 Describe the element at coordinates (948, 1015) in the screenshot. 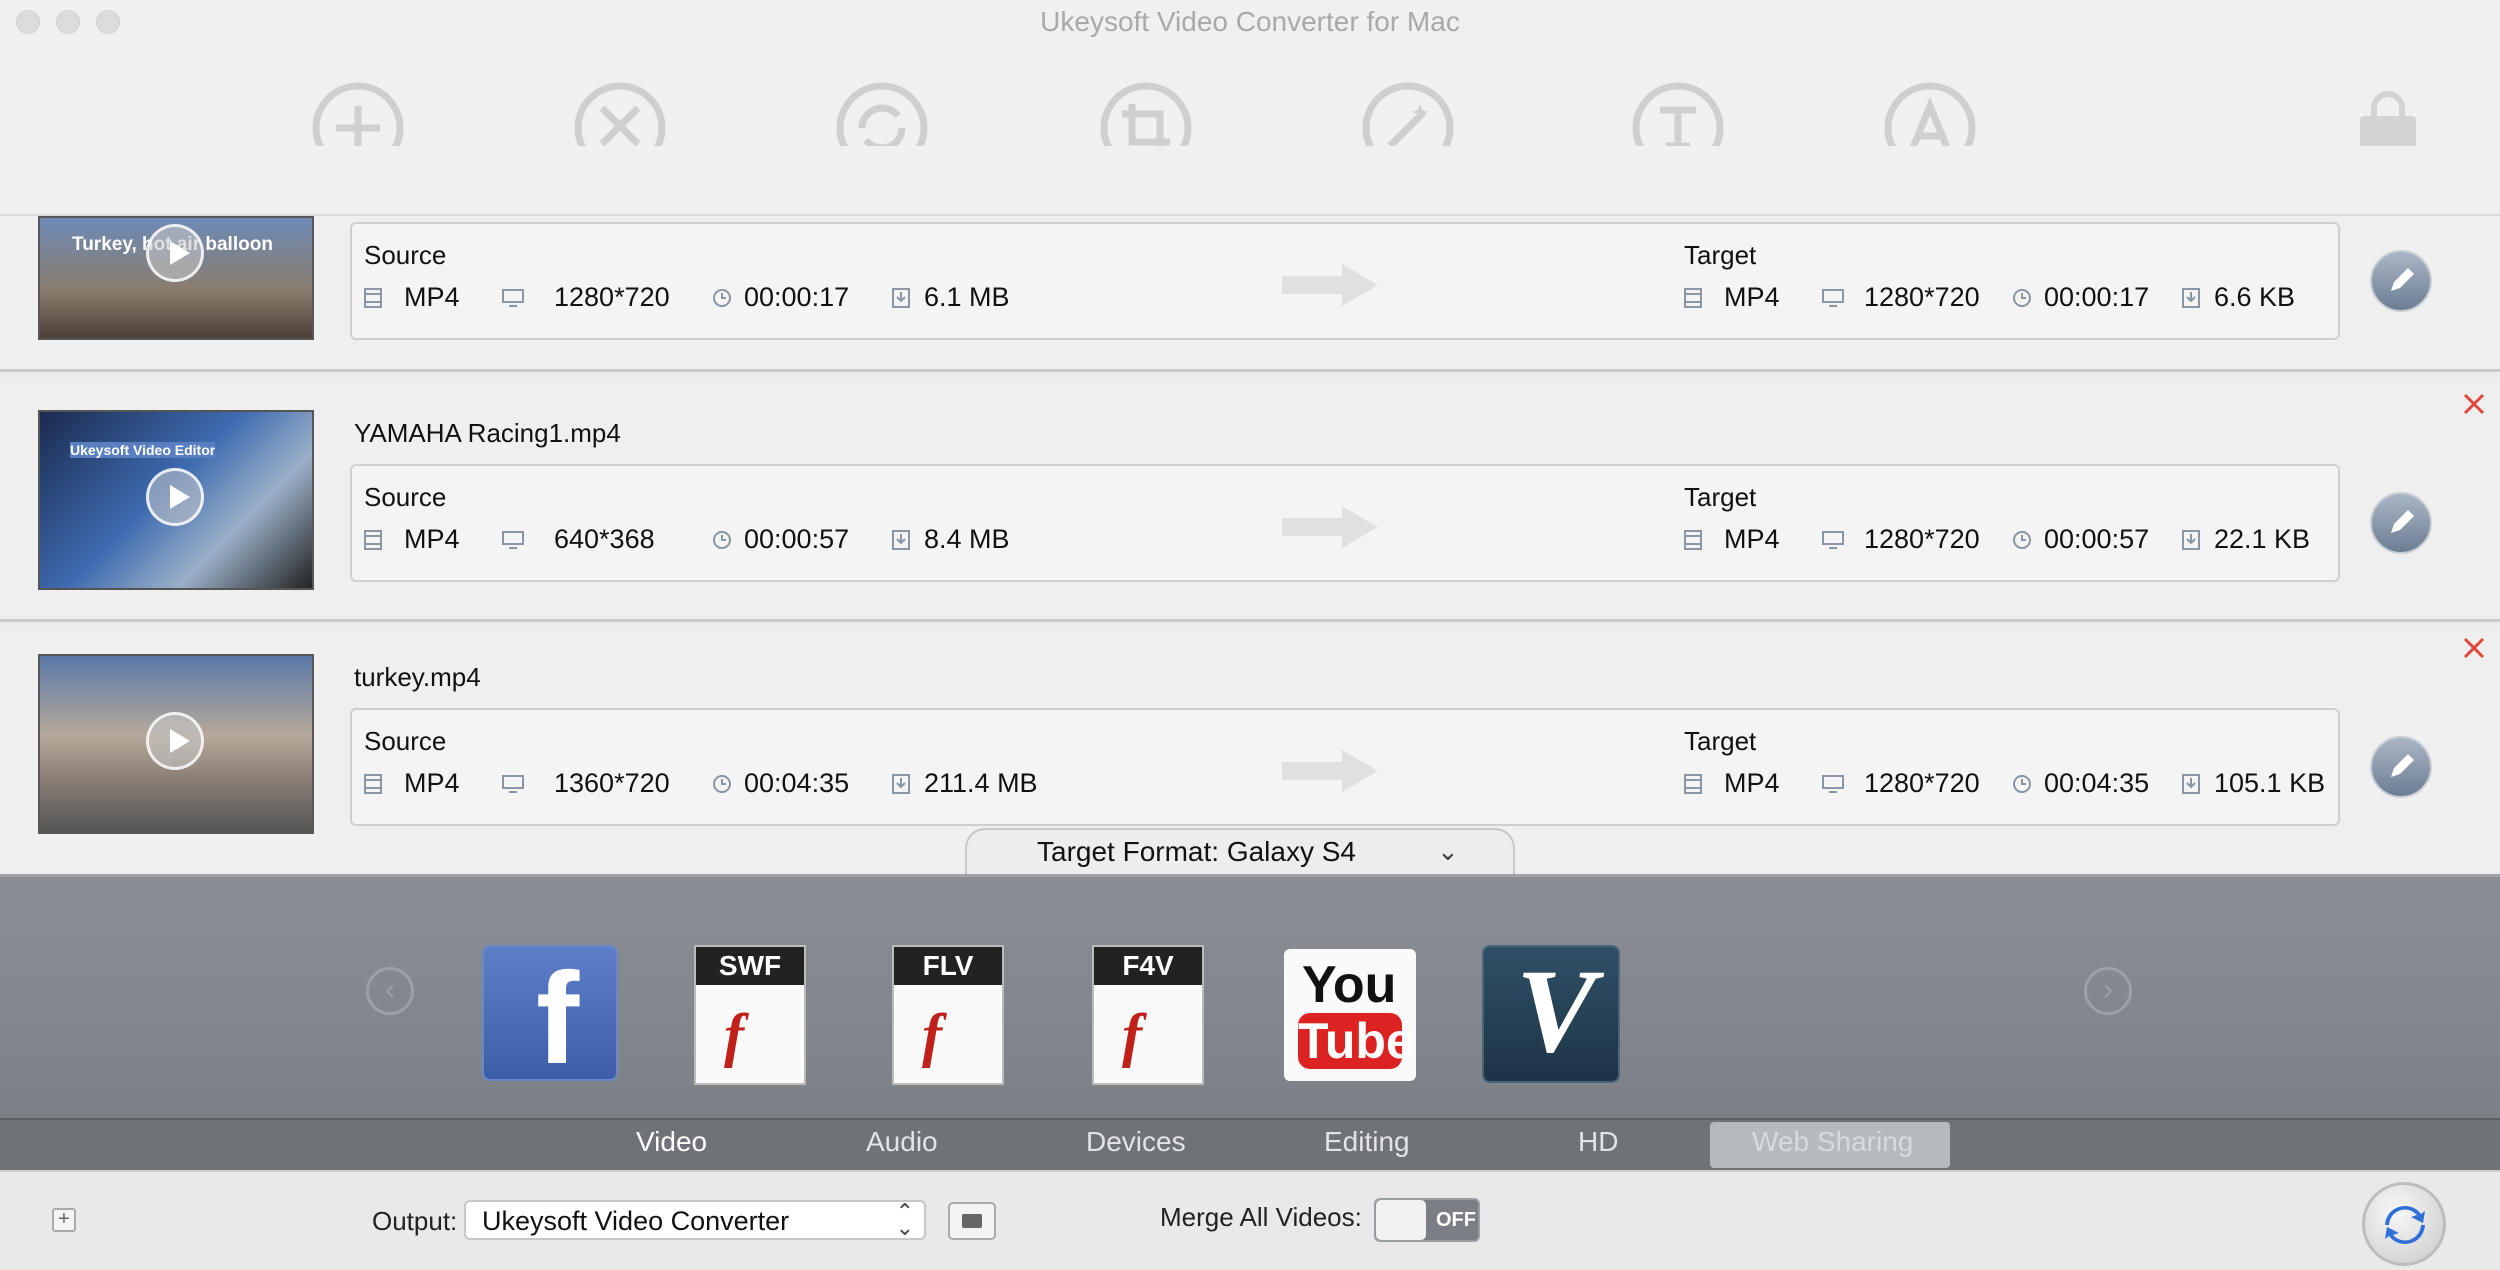

I see `format-flv: FLV f` at that location.